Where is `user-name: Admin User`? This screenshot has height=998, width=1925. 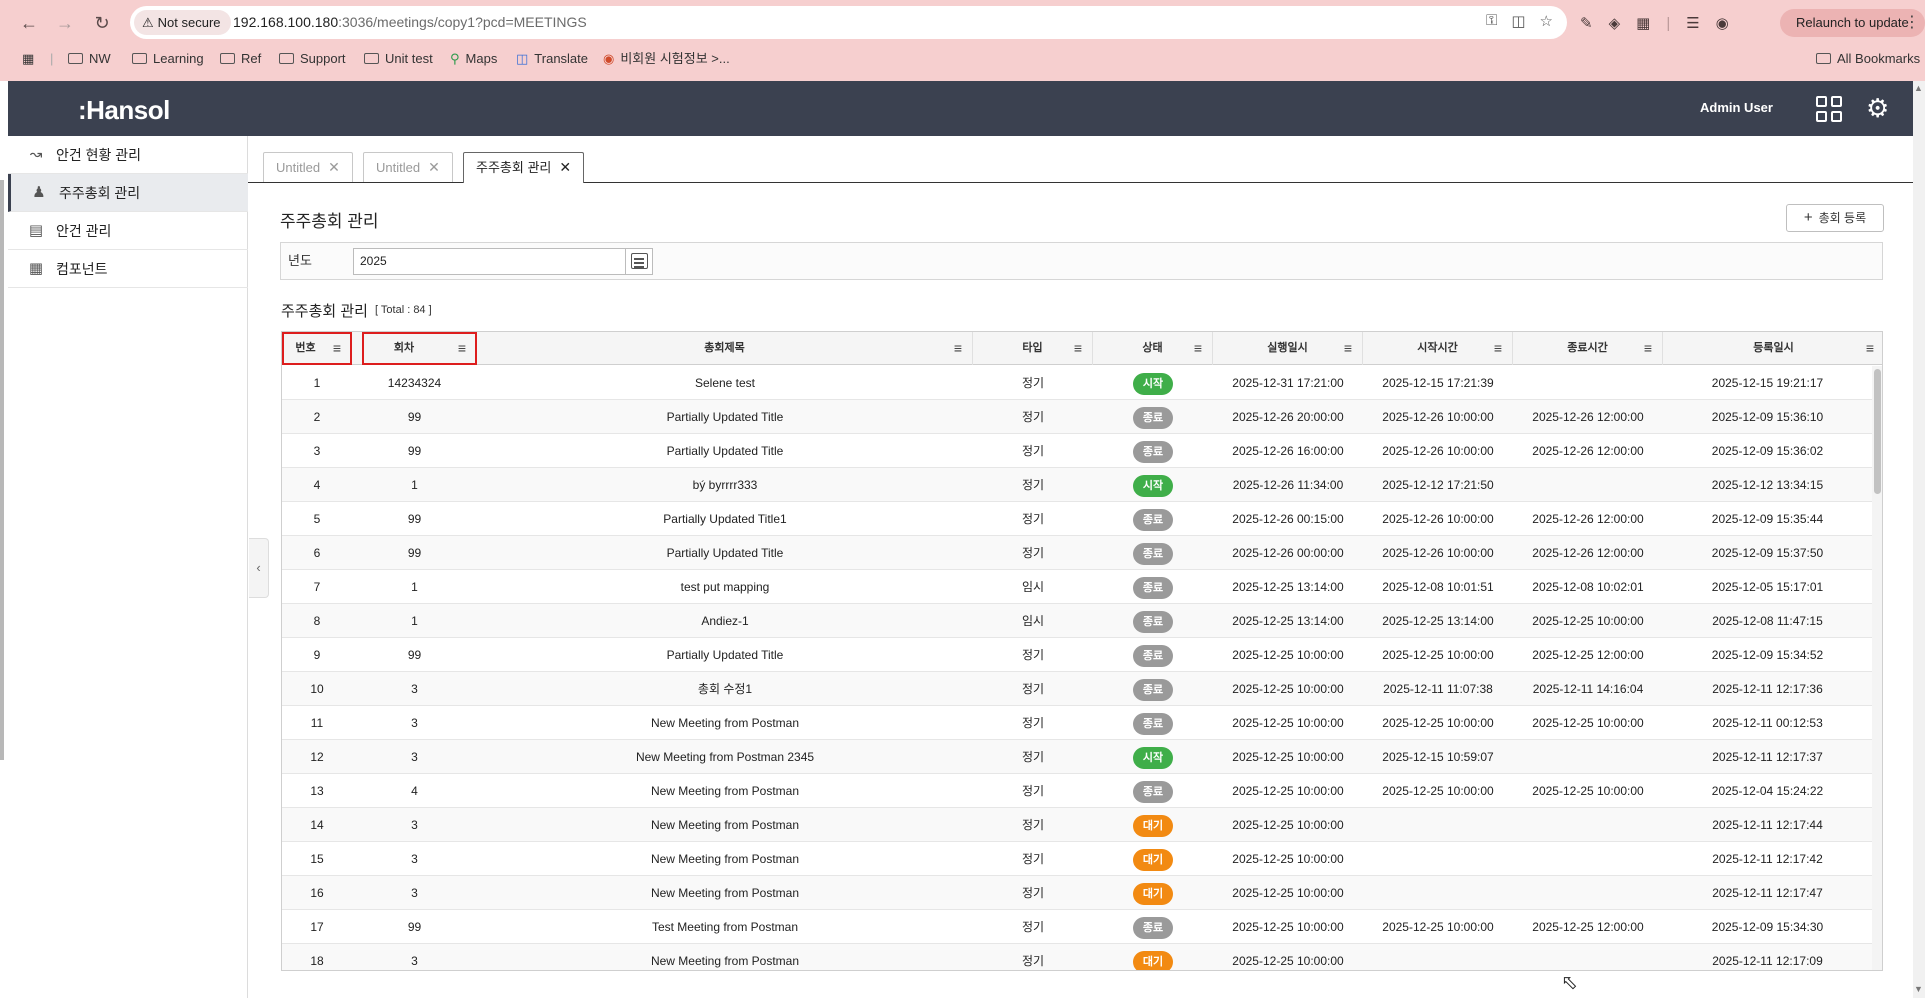
user-name: Admin User is located at coordinates (1736, 107).